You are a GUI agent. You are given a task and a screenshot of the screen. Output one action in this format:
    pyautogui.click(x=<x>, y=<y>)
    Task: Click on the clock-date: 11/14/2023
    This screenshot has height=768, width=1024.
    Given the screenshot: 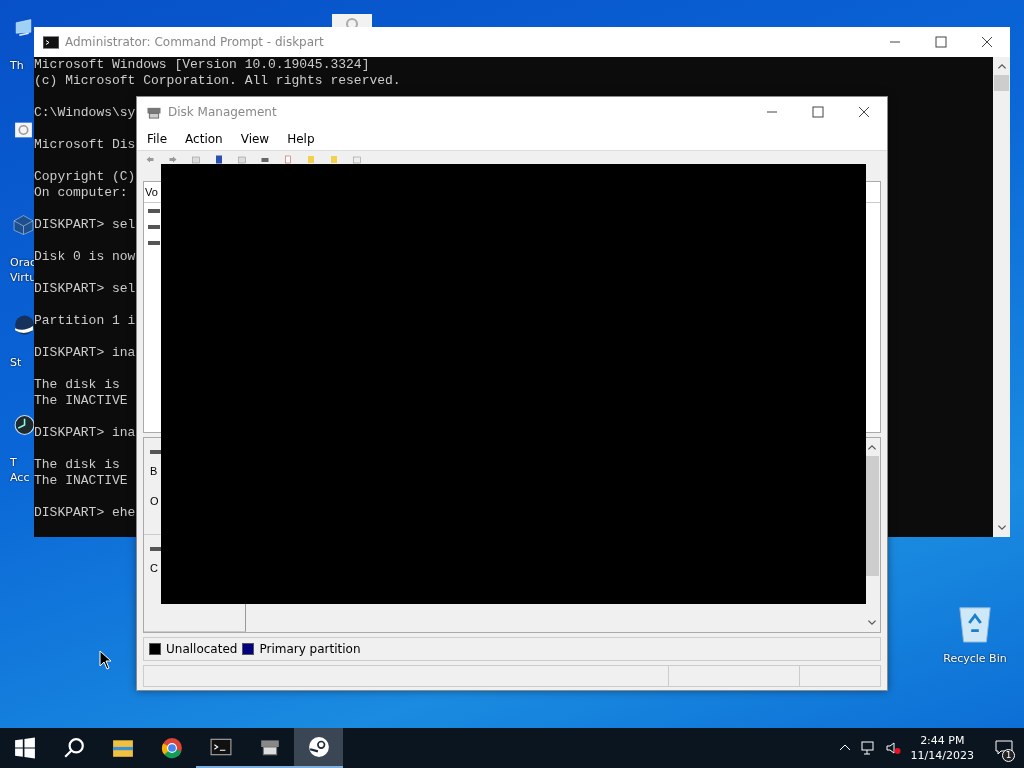 What is the action you would take?
    pyautogui.click(x=942, y=755)
    